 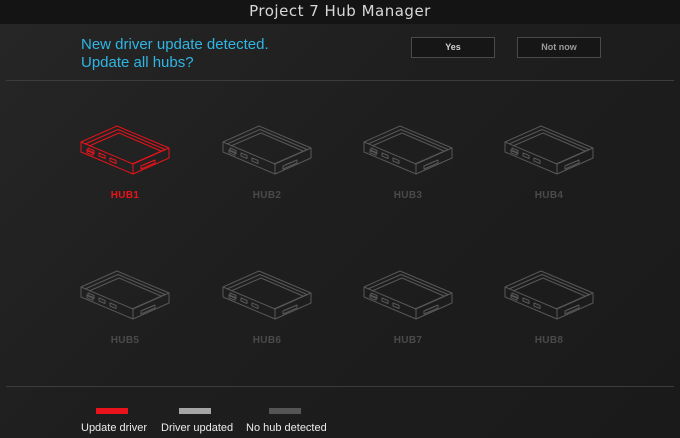 What do you see at coordinates (125, 195) in the screenshot?
I see `hub-label: HUB1` at bounding box center [125, 195].